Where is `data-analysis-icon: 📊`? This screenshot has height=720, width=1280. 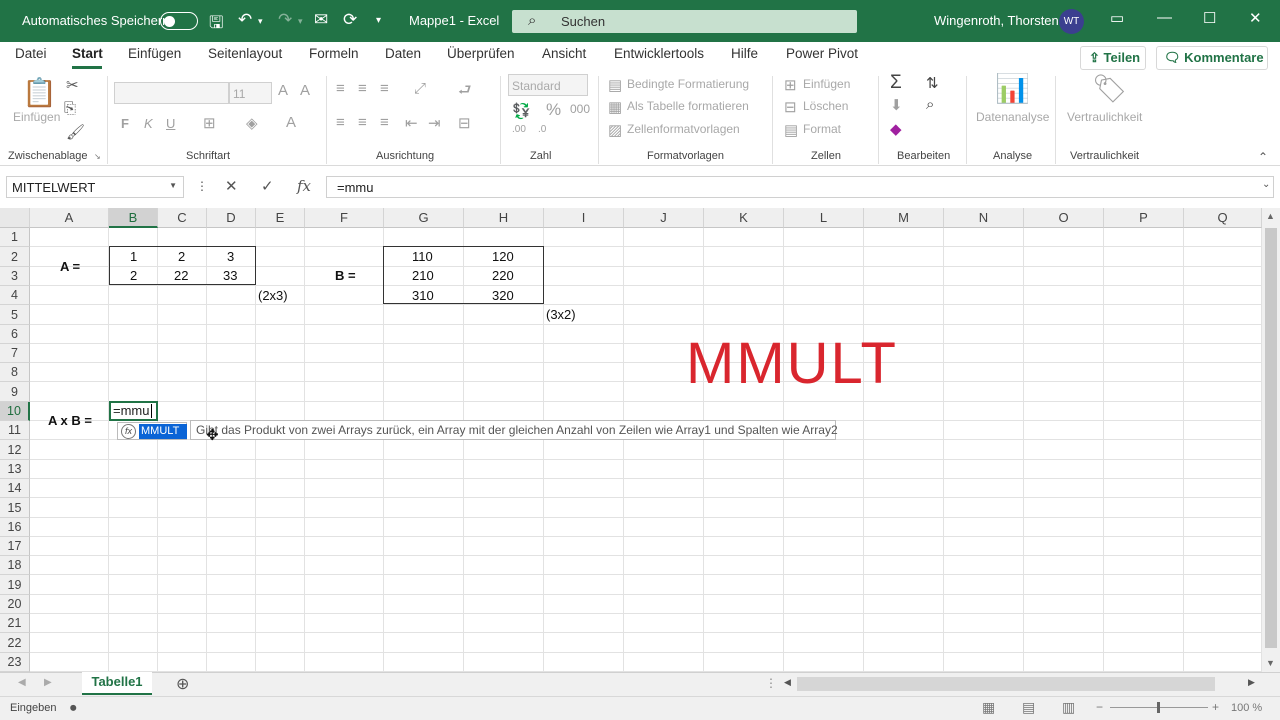
data-analysis-icon: 📊 is located at coordinates (1012, 88).